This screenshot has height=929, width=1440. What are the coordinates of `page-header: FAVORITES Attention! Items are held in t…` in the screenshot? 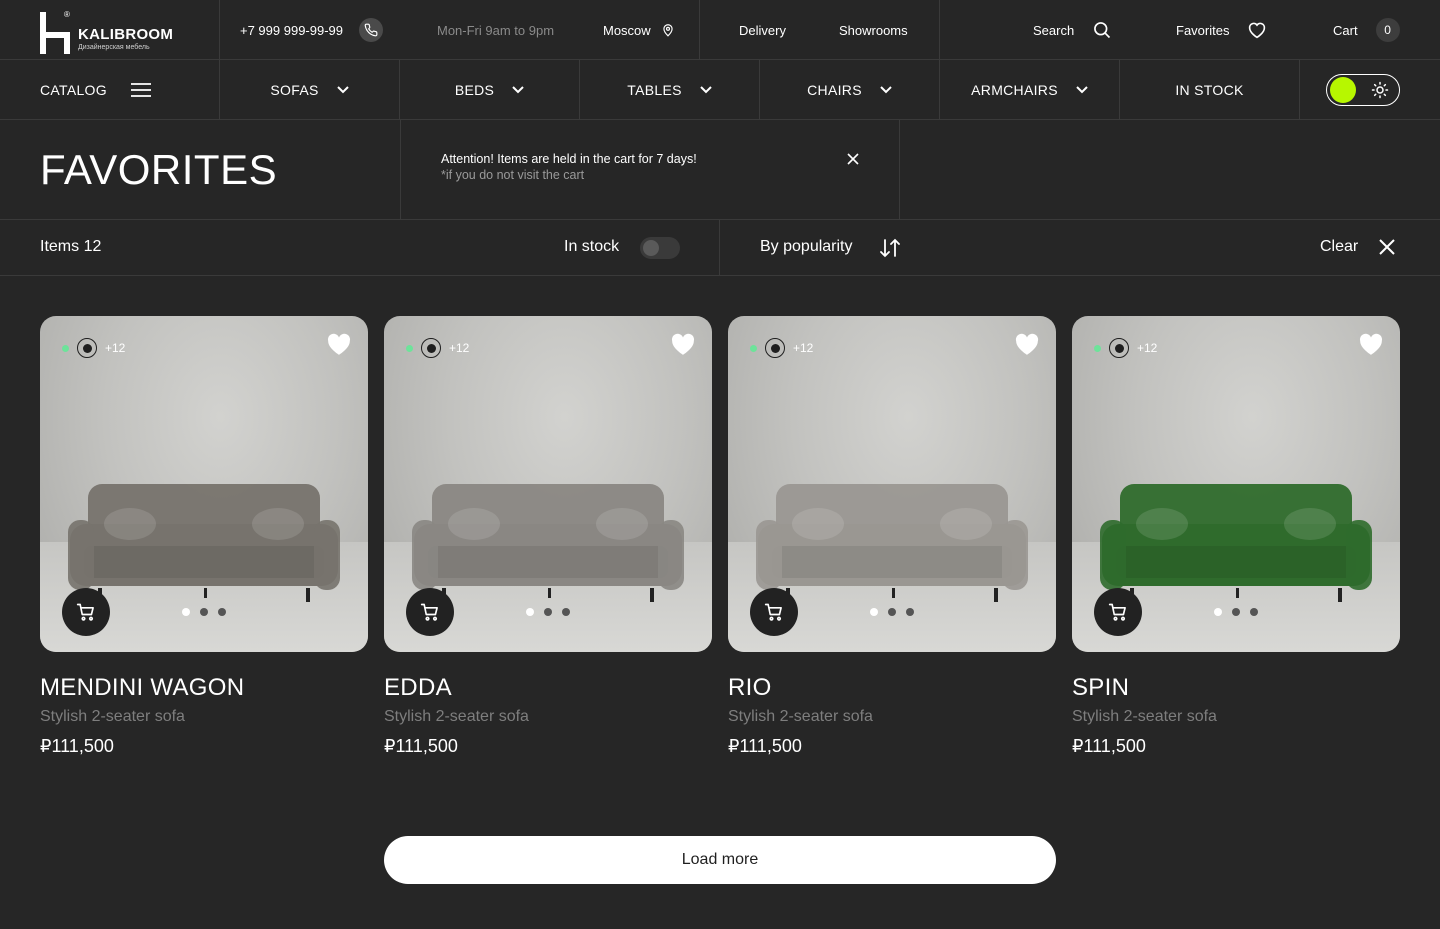 It's located at (720, 170).